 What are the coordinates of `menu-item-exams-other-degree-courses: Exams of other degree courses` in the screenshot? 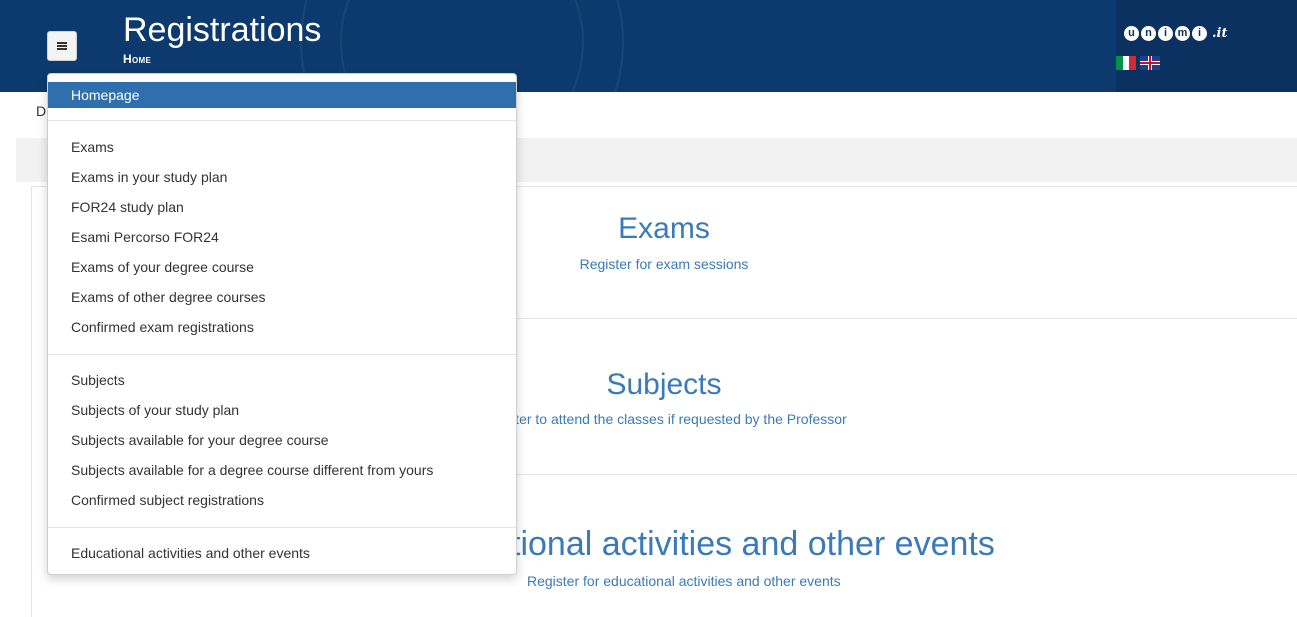 It's located at (282, 297).